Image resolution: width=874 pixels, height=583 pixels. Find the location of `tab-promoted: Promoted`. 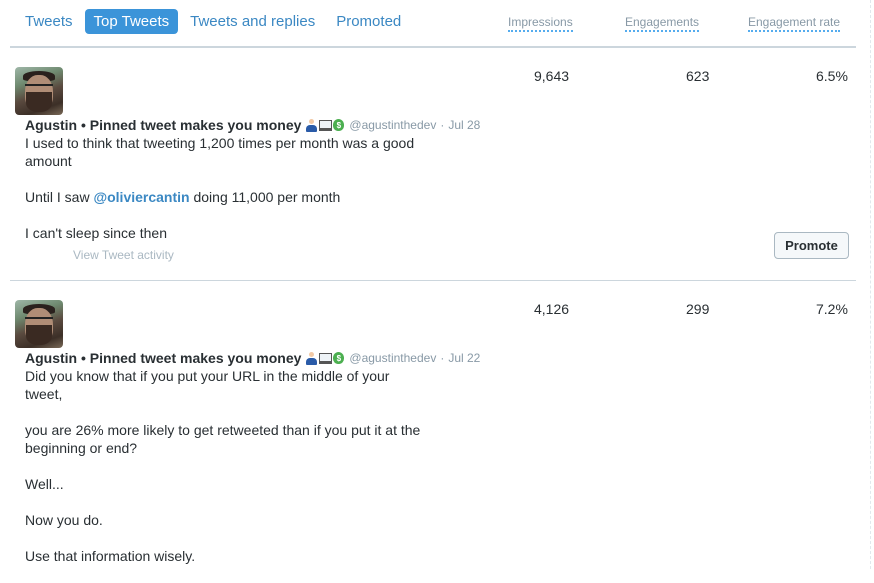

tab-promoted: Promoted is located at coordinates (368, 21).